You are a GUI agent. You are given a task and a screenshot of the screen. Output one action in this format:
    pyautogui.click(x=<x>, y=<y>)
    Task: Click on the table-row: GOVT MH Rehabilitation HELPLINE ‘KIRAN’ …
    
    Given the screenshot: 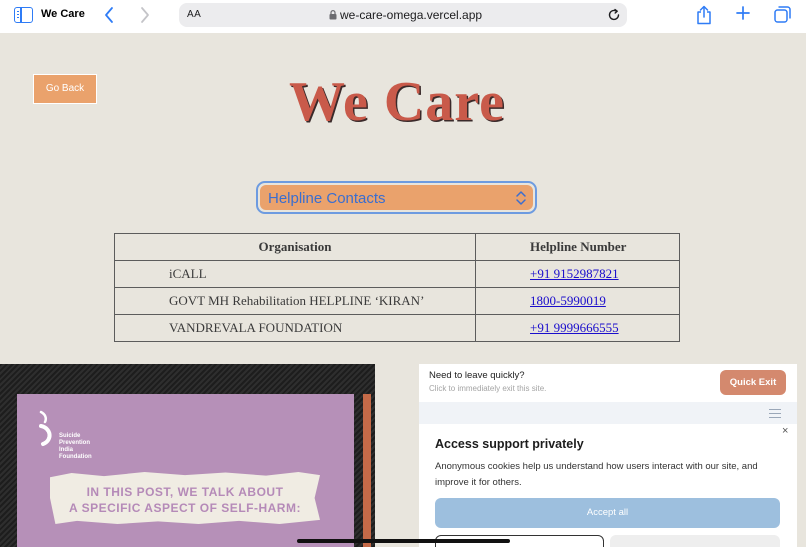 What is the action you would take?
    pyautogui.click(x=397, y=301)
    